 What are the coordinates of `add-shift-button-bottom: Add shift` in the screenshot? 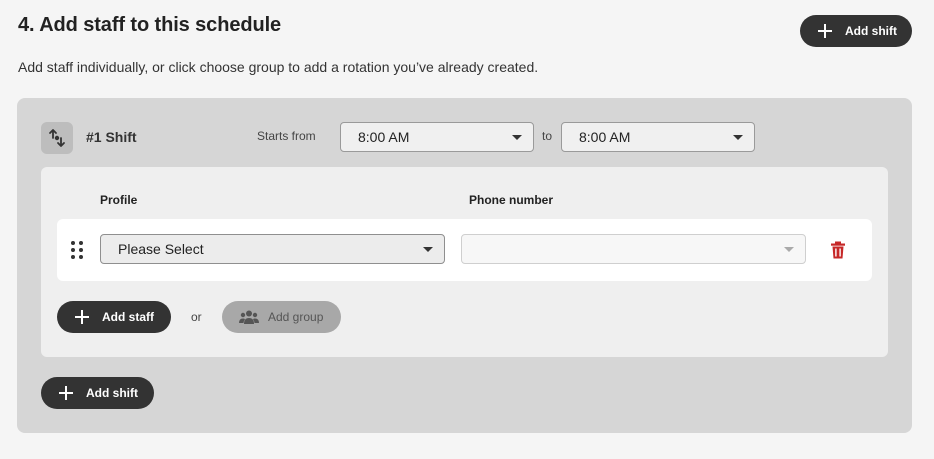 It's located at (97, 393).